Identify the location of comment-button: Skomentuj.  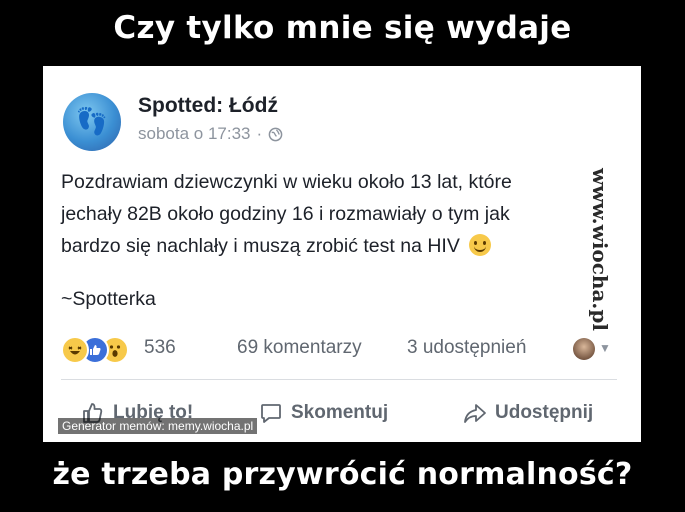
(323, 413).